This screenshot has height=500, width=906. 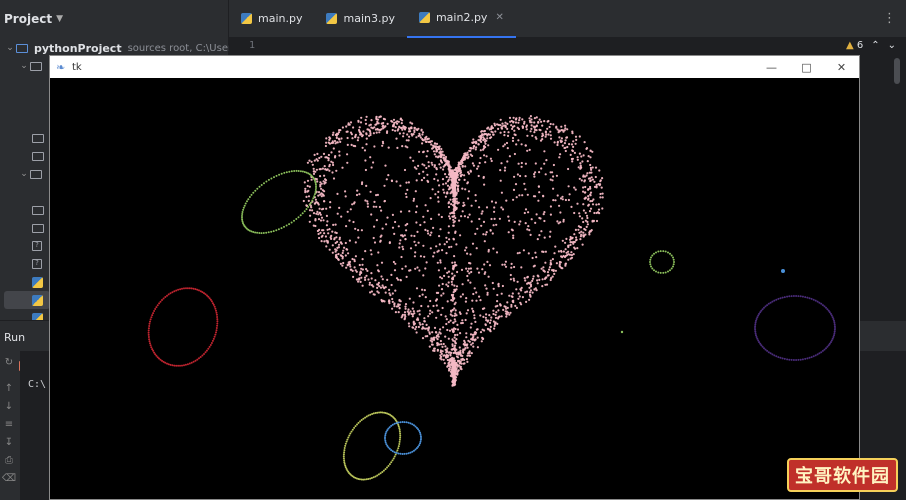 What do you see at coordinates (567, 19) in the screenshot?
I see `editor-tabs: main.py main3.py main2.py ✕ ⋮` at bounding box center [567, 19].